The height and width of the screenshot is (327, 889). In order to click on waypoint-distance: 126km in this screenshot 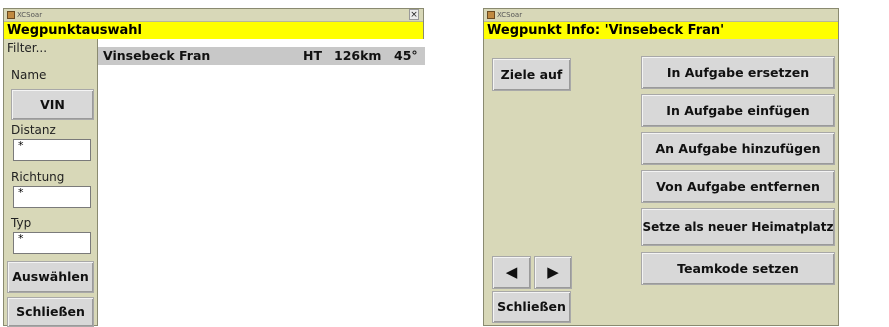, I will do `click(358, 55)`.